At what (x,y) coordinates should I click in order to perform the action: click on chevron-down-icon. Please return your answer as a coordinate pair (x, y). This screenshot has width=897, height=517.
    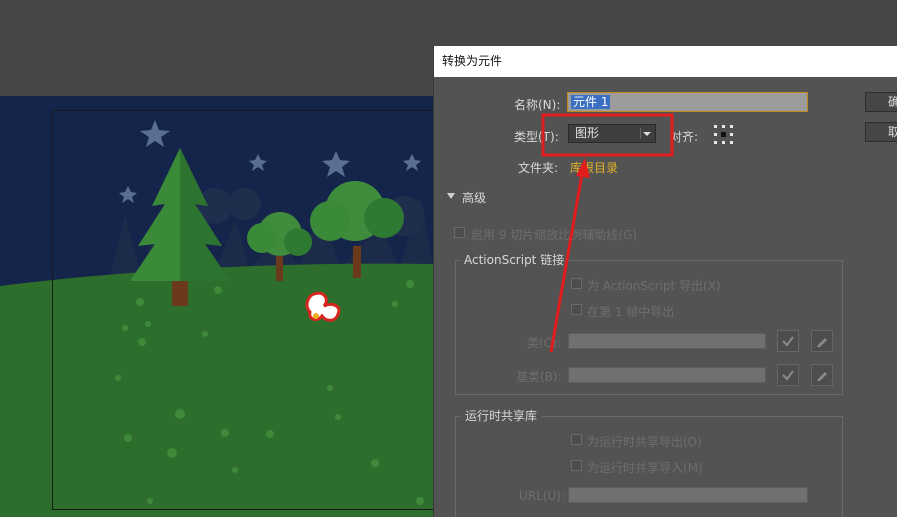
    Looking at the image, I should click on (646, 133).